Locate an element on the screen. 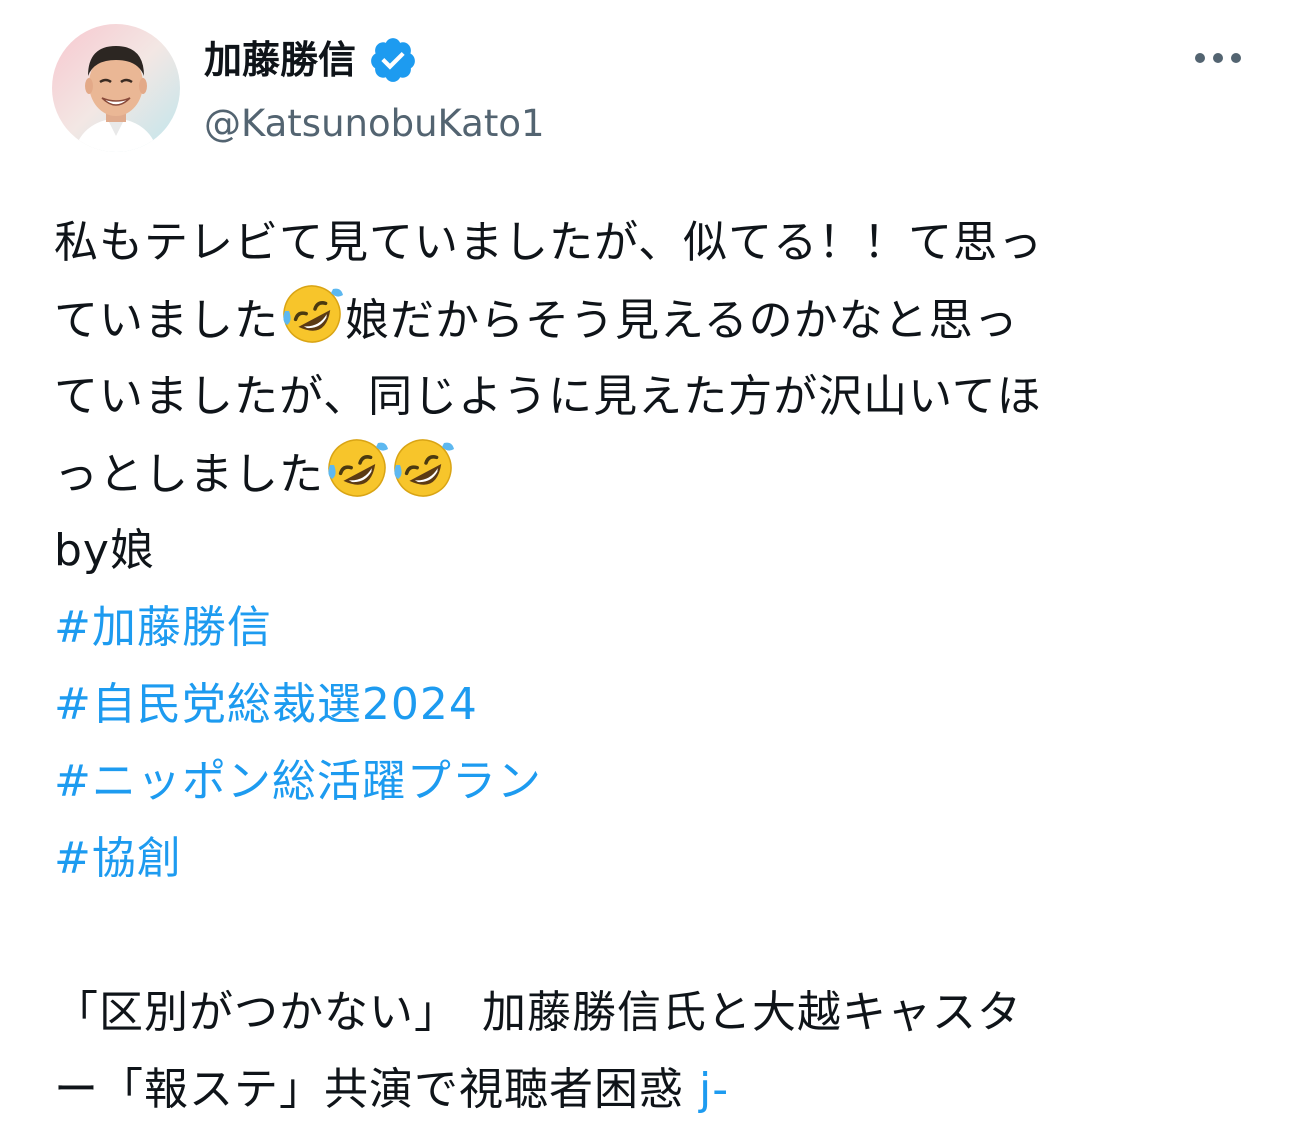 Image resolution: width=1300 pixels, height=1143 pixels. tweet-text-line: ていました 娘だからそう見えるのかなと思っ is located at coordinates (654, 319).